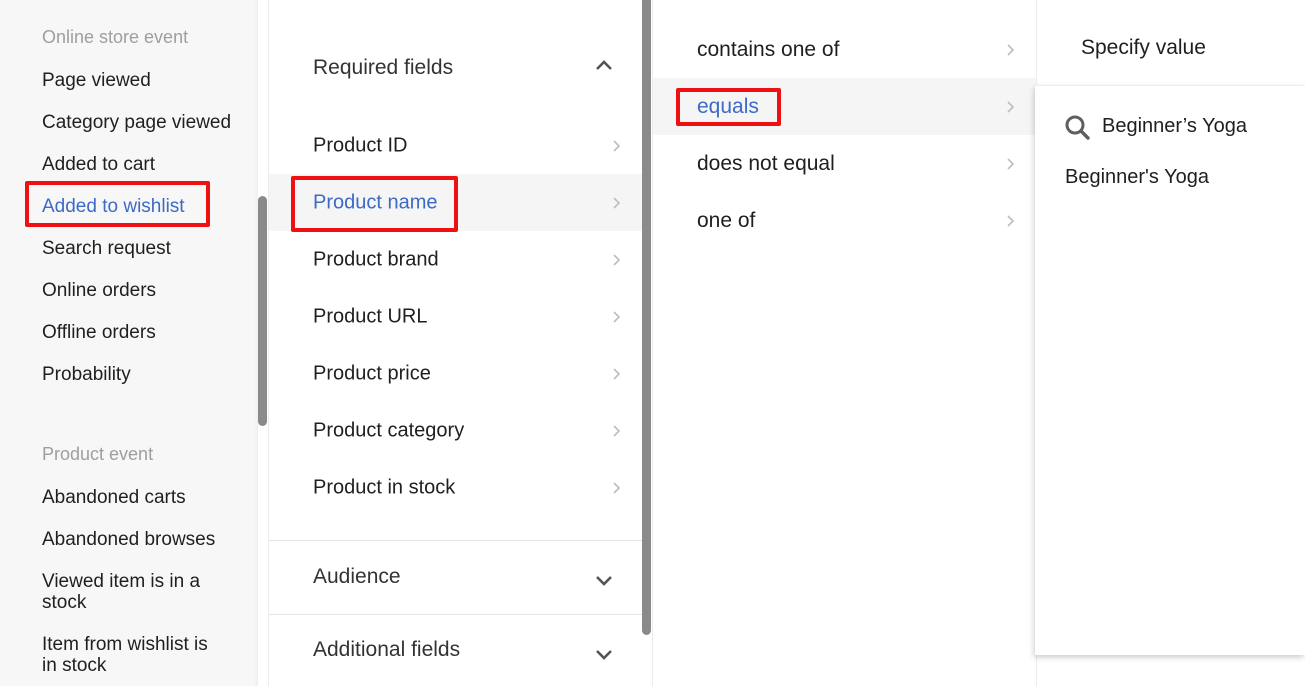 Image resolution: width=1305 pixels, height=686 pixels. What do you see at coordinates (360, 145) in the screenshot?
I see `field-label: Product ID` at bounding box center [360, 145].